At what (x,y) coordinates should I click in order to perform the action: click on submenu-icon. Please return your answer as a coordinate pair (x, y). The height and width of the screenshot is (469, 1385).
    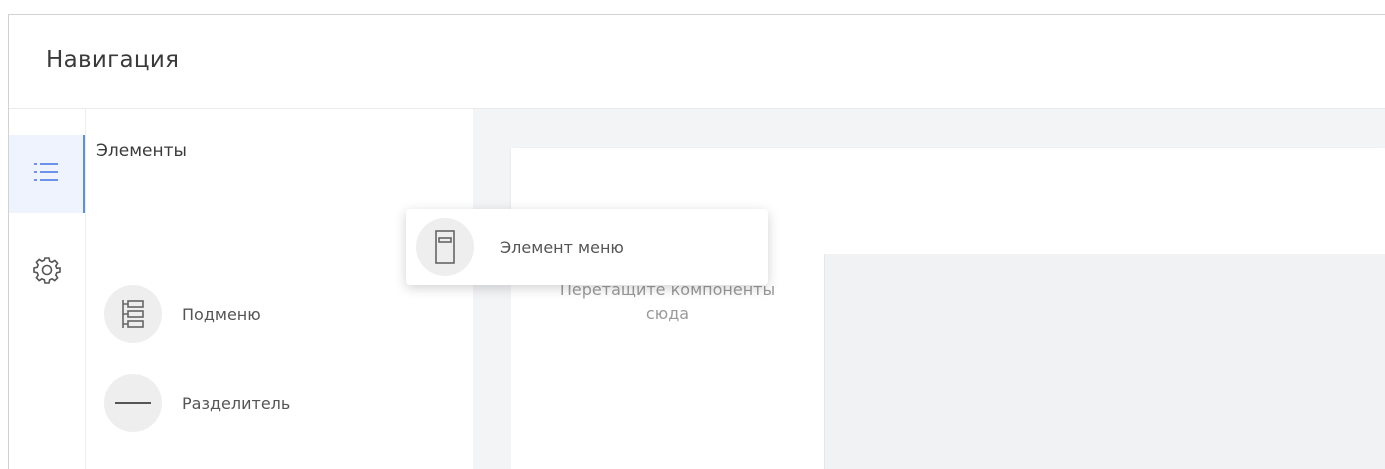
    Looking at the image, I should click on (133, 314).